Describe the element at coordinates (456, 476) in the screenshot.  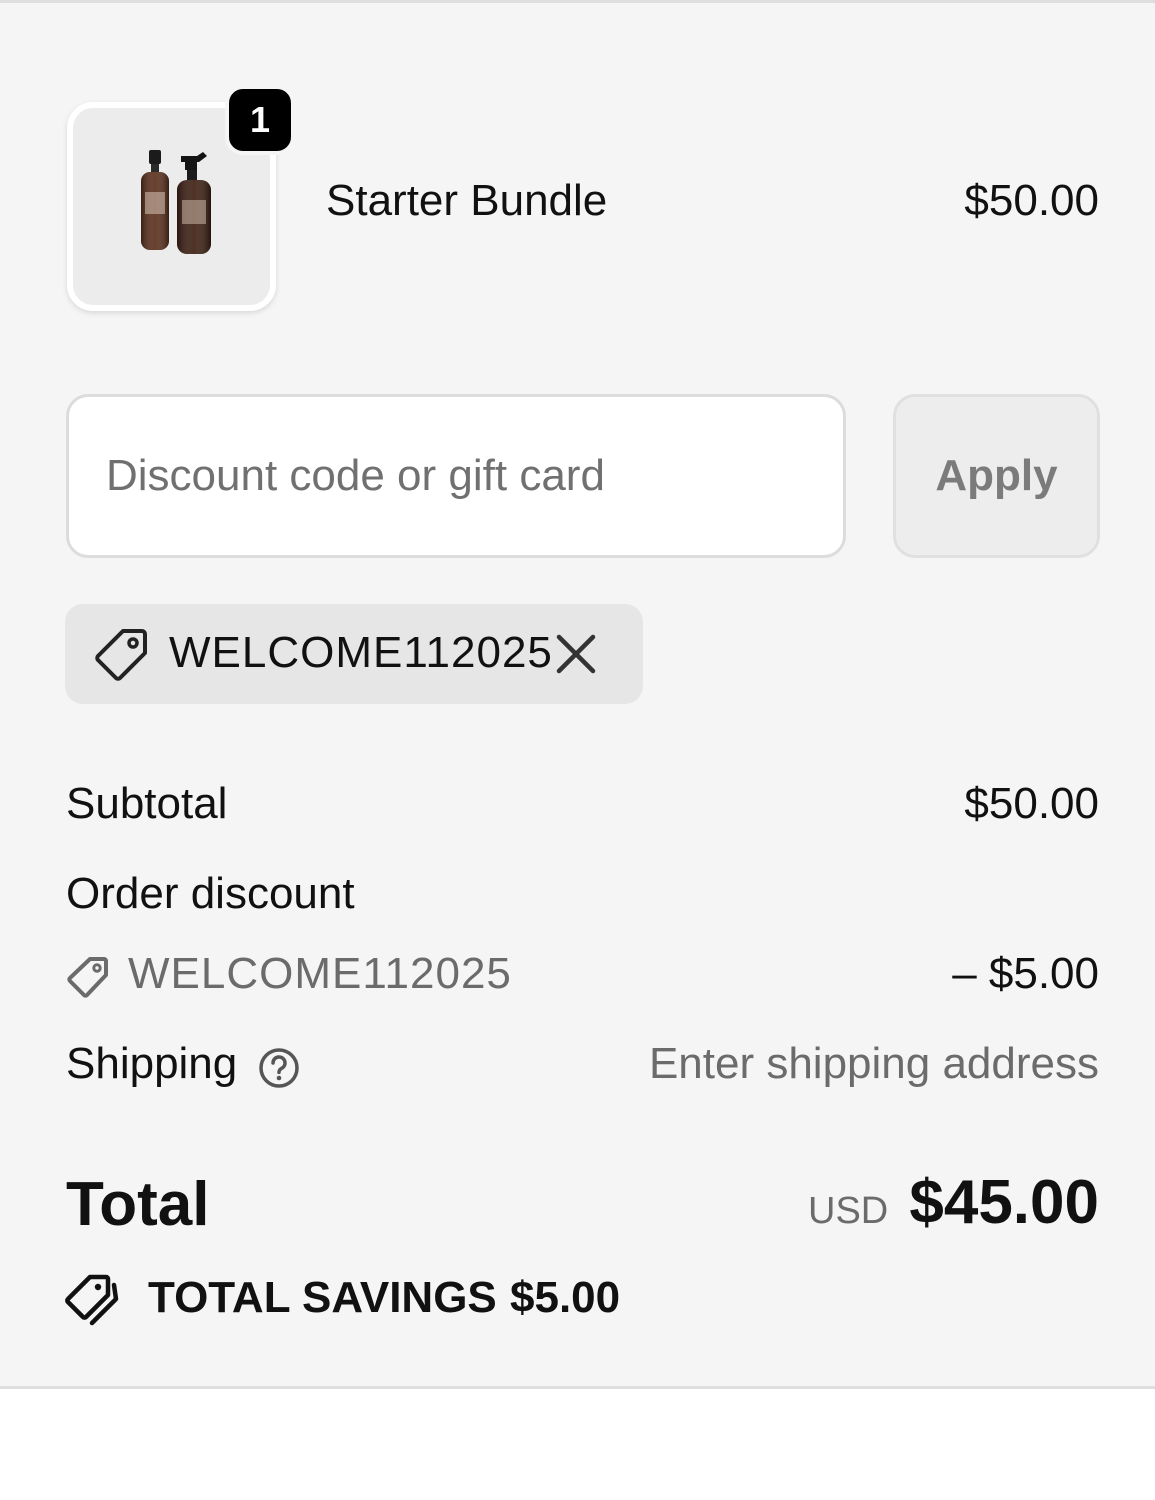
I see `discount-code-input` at that location.